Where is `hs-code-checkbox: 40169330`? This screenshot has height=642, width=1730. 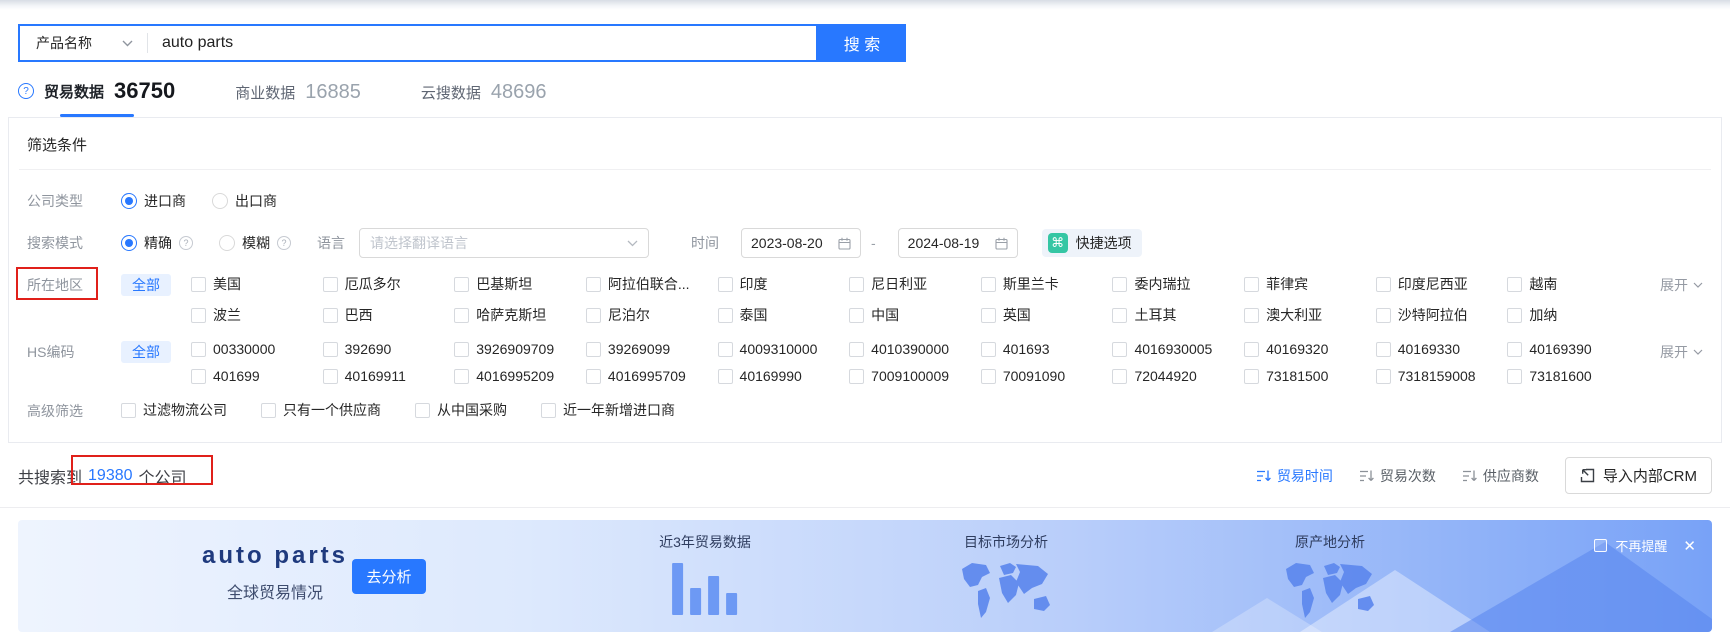 hs-code-checkbox: 40169330 is located at coordinates (1438, 349).